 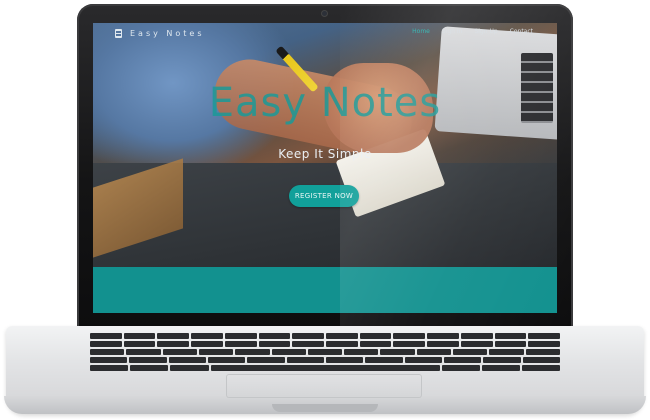 What do you see at coordinates (167, 33) in the screenshot?
I see `brand-name: Easy Notes` at bounding box center [167, 33].